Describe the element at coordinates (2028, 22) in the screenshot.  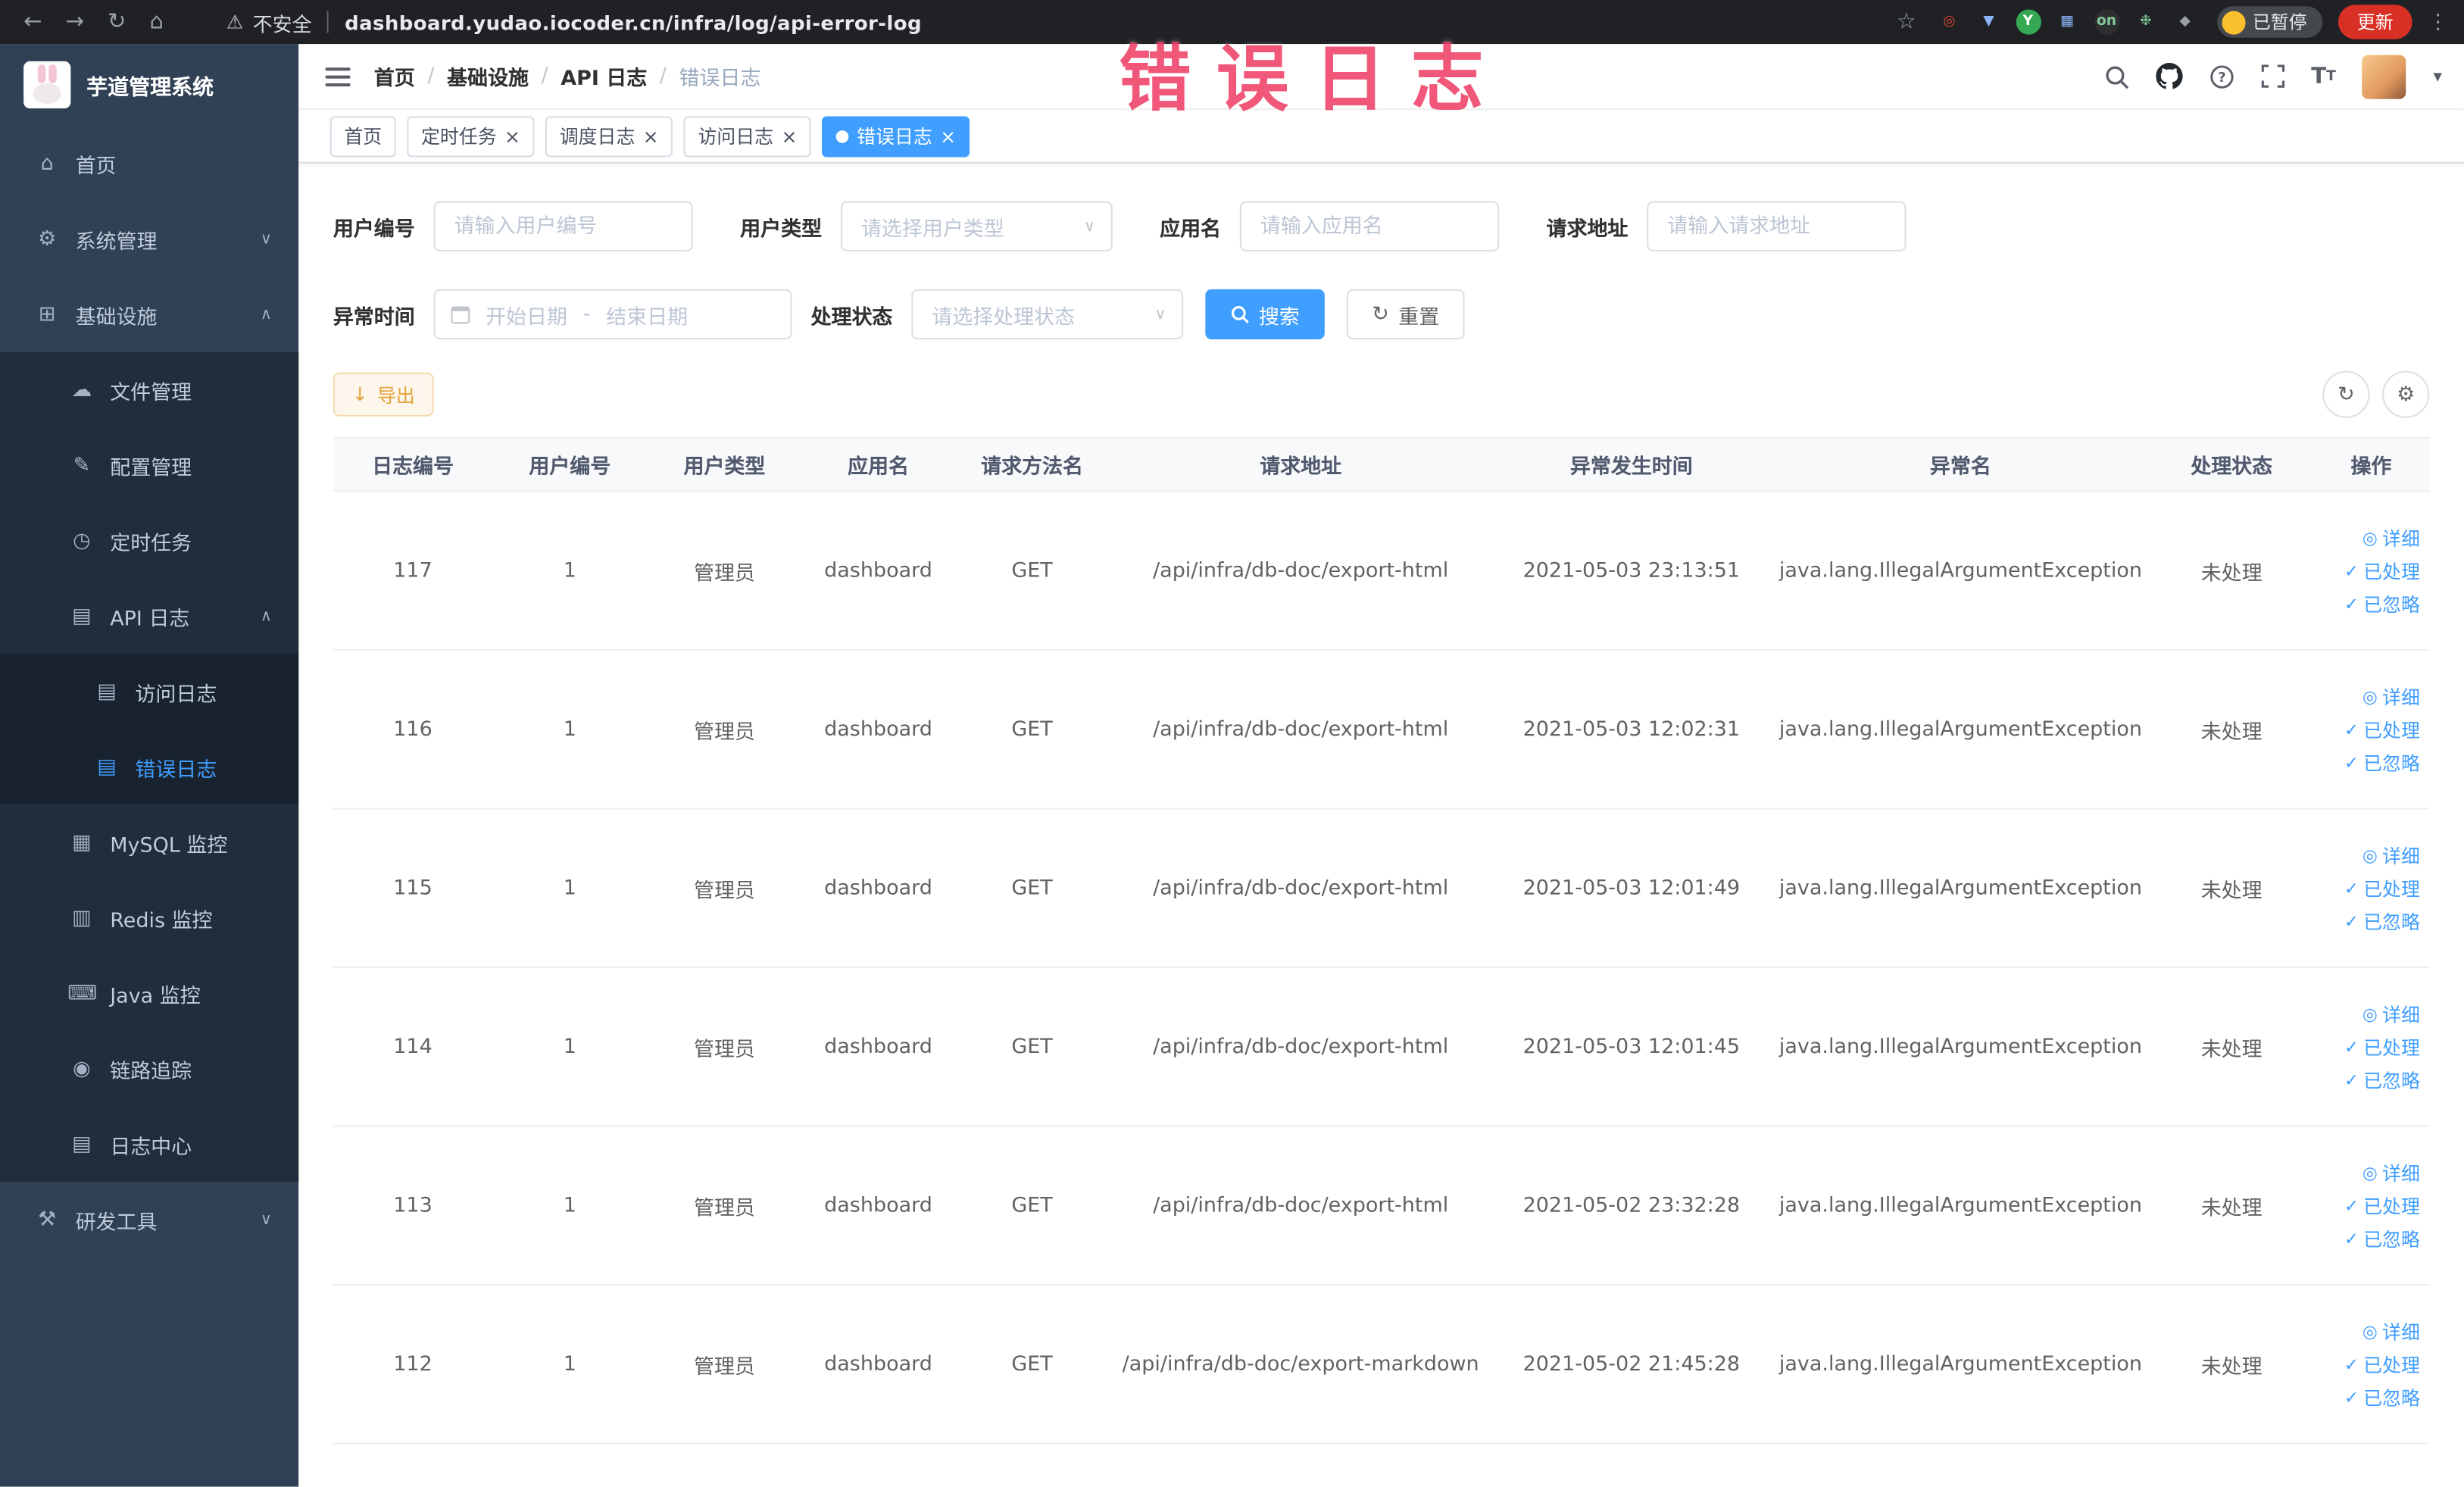
I see `green-app-icon: Y` at that location.